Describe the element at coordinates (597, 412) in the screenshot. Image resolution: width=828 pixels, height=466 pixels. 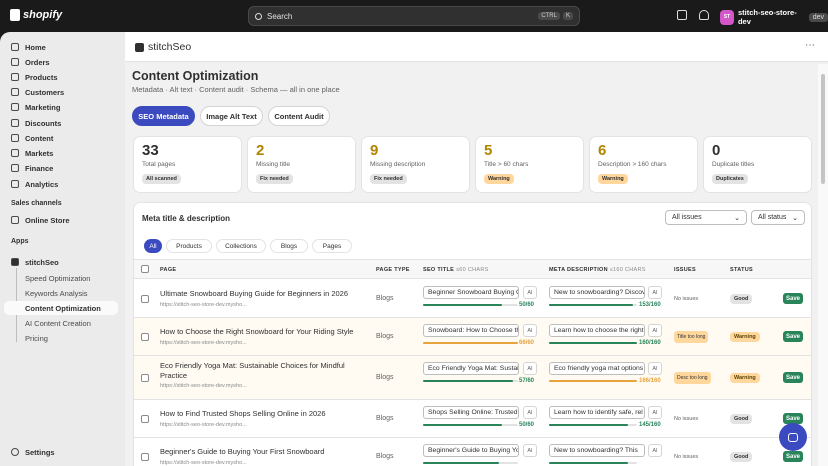
I see `meta-description-input: Learn how to identify safe, rel` at that location.